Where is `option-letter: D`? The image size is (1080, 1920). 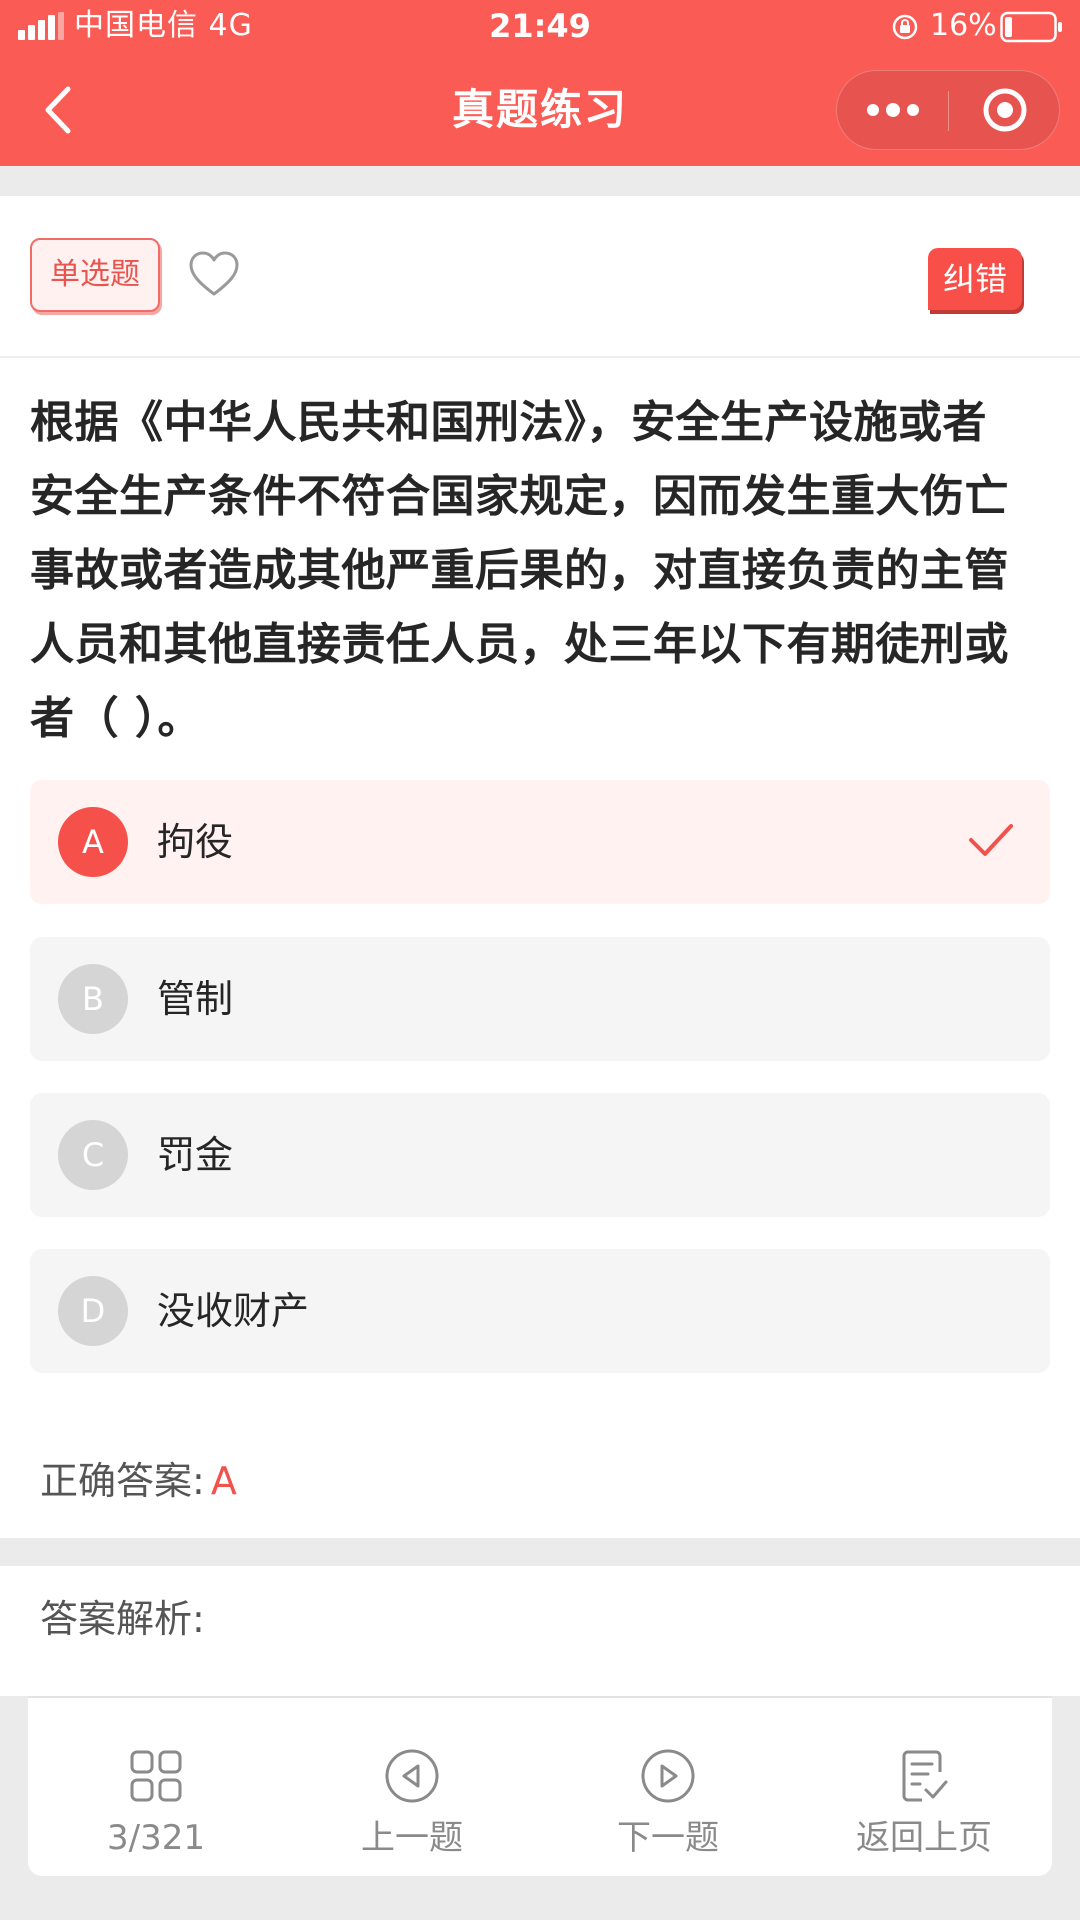
option-letter: D is located at coordinates (93, 1311).